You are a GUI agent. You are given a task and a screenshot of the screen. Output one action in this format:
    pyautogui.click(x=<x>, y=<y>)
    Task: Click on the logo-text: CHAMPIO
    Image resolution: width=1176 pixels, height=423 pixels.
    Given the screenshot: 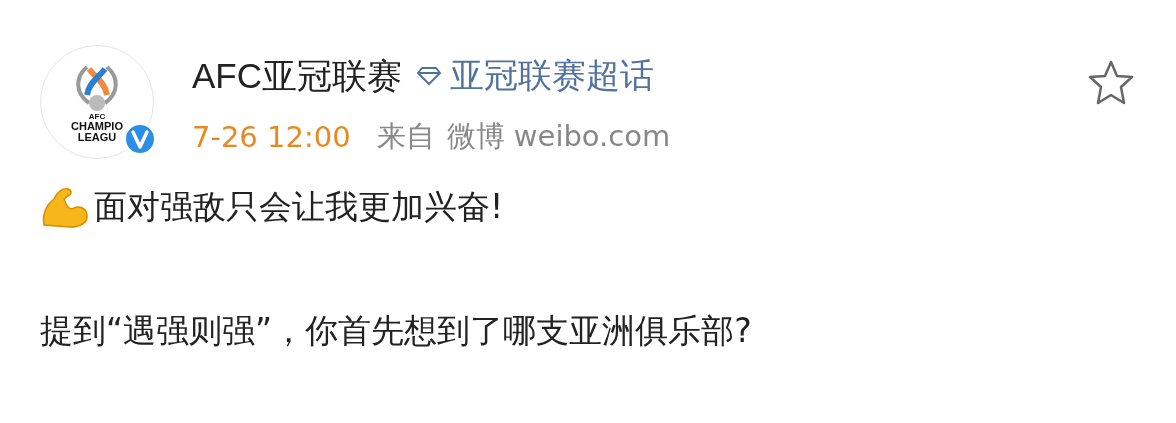 What is the action you would take?
    pyautogui.click(x=97, y=126)
    